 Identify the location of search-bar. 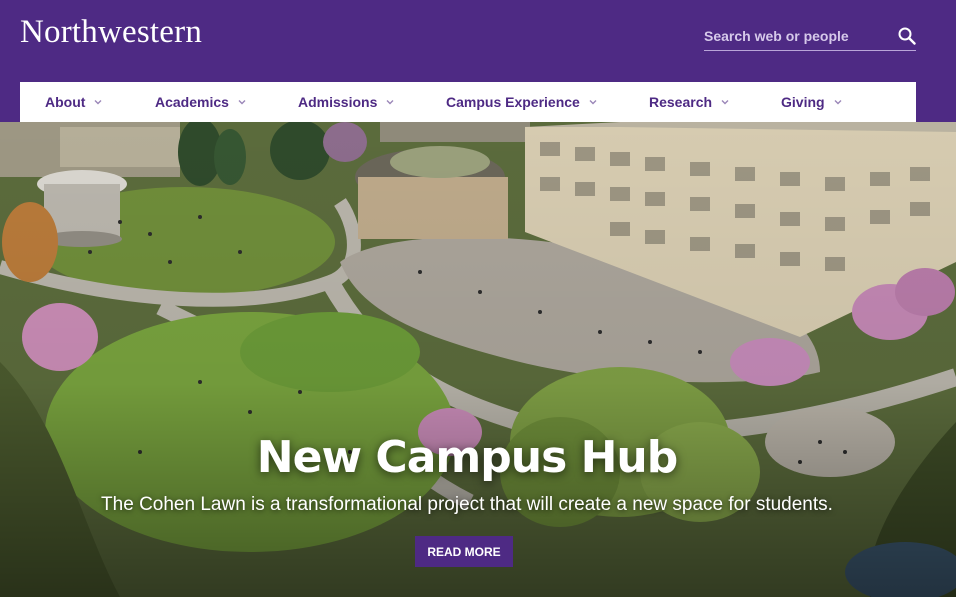
(810, 37).